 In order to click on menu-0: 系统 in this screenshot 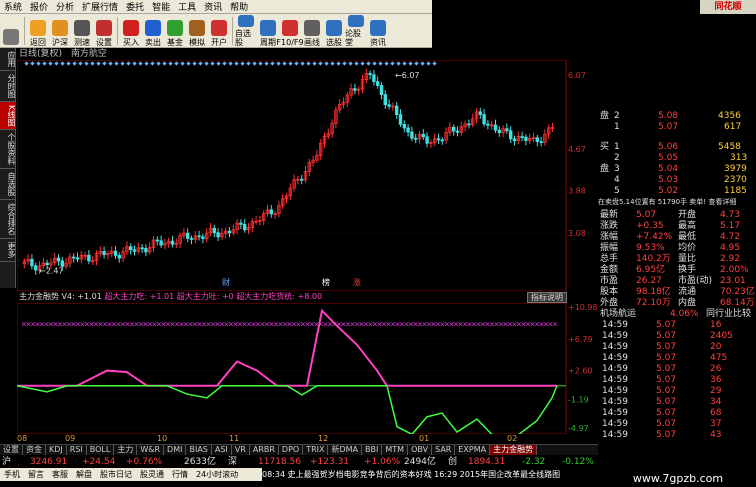, I will do `click(13, 6)`.